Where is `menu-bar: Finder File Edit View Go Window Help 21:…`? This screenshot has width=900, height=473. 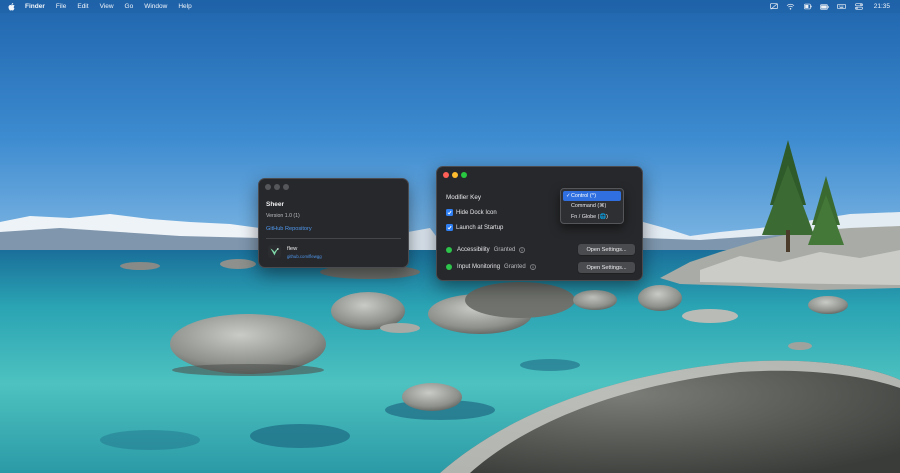
menu-bar: Finder File Edit View Go Window Help 21:… is located at coordinates (450, 6).